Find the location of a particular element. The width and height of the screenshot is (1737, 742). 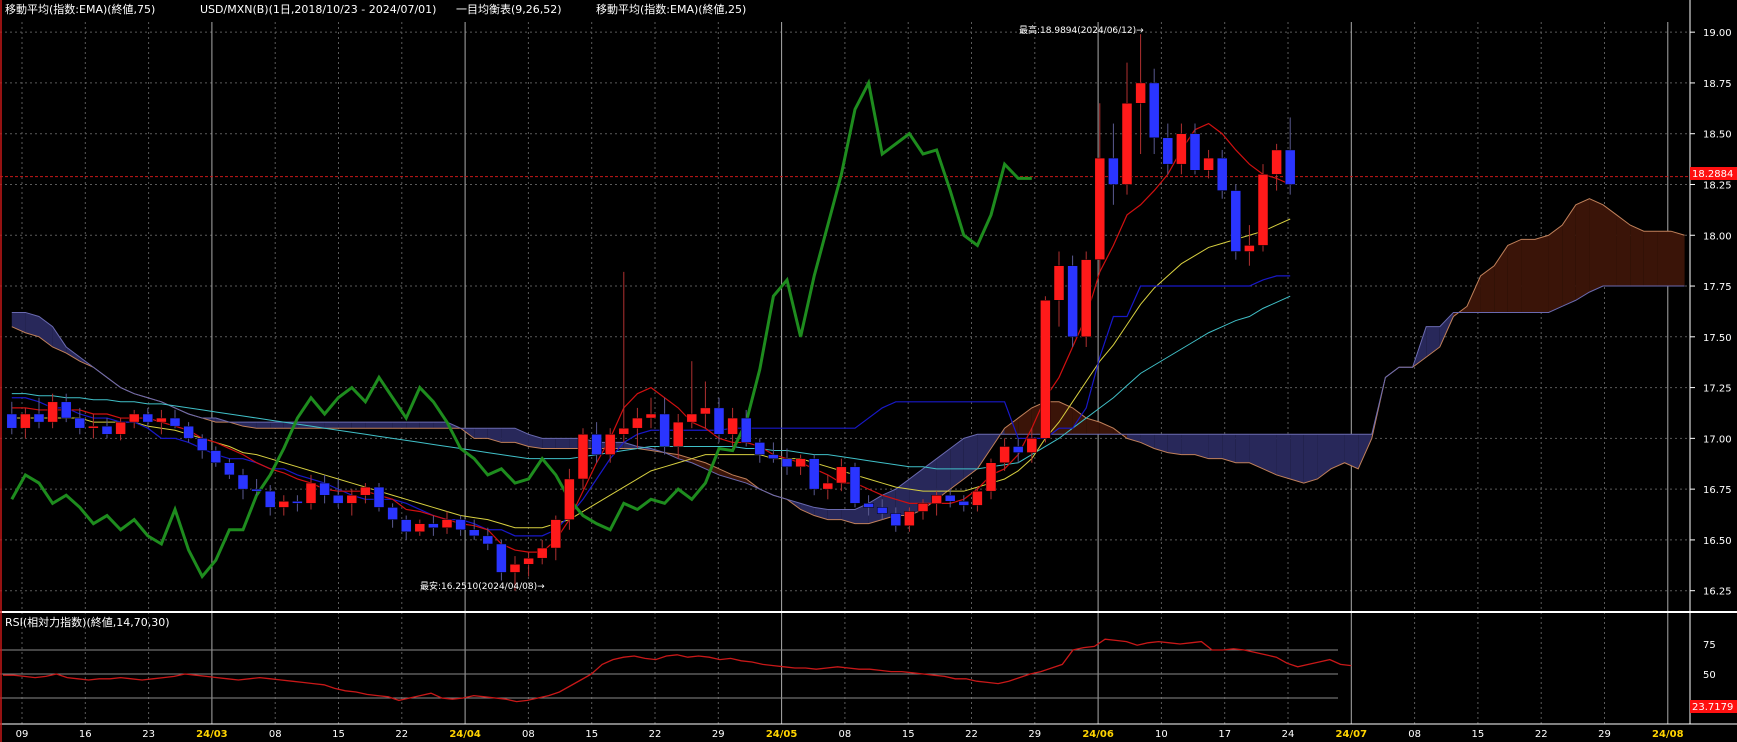

price-tick-label: 18.00 is located at coordinates (1717, 236).